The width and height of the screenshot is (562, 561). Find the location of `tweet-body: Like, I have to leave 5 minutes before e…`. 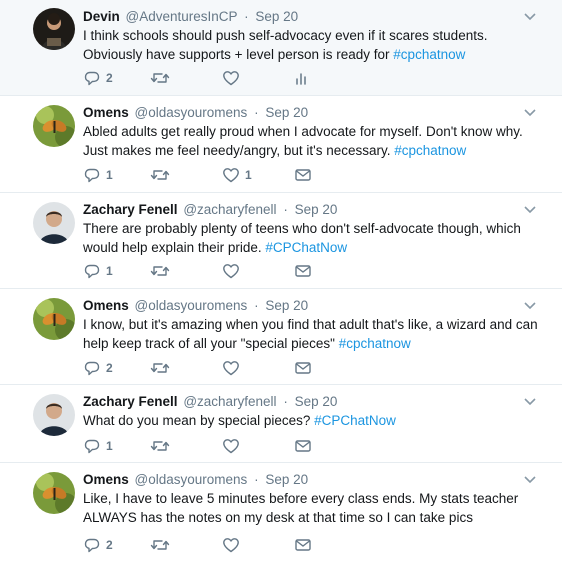

tweet-body: Like, I have to leave 5 minutes before e… is located at coordinates (301, 508).